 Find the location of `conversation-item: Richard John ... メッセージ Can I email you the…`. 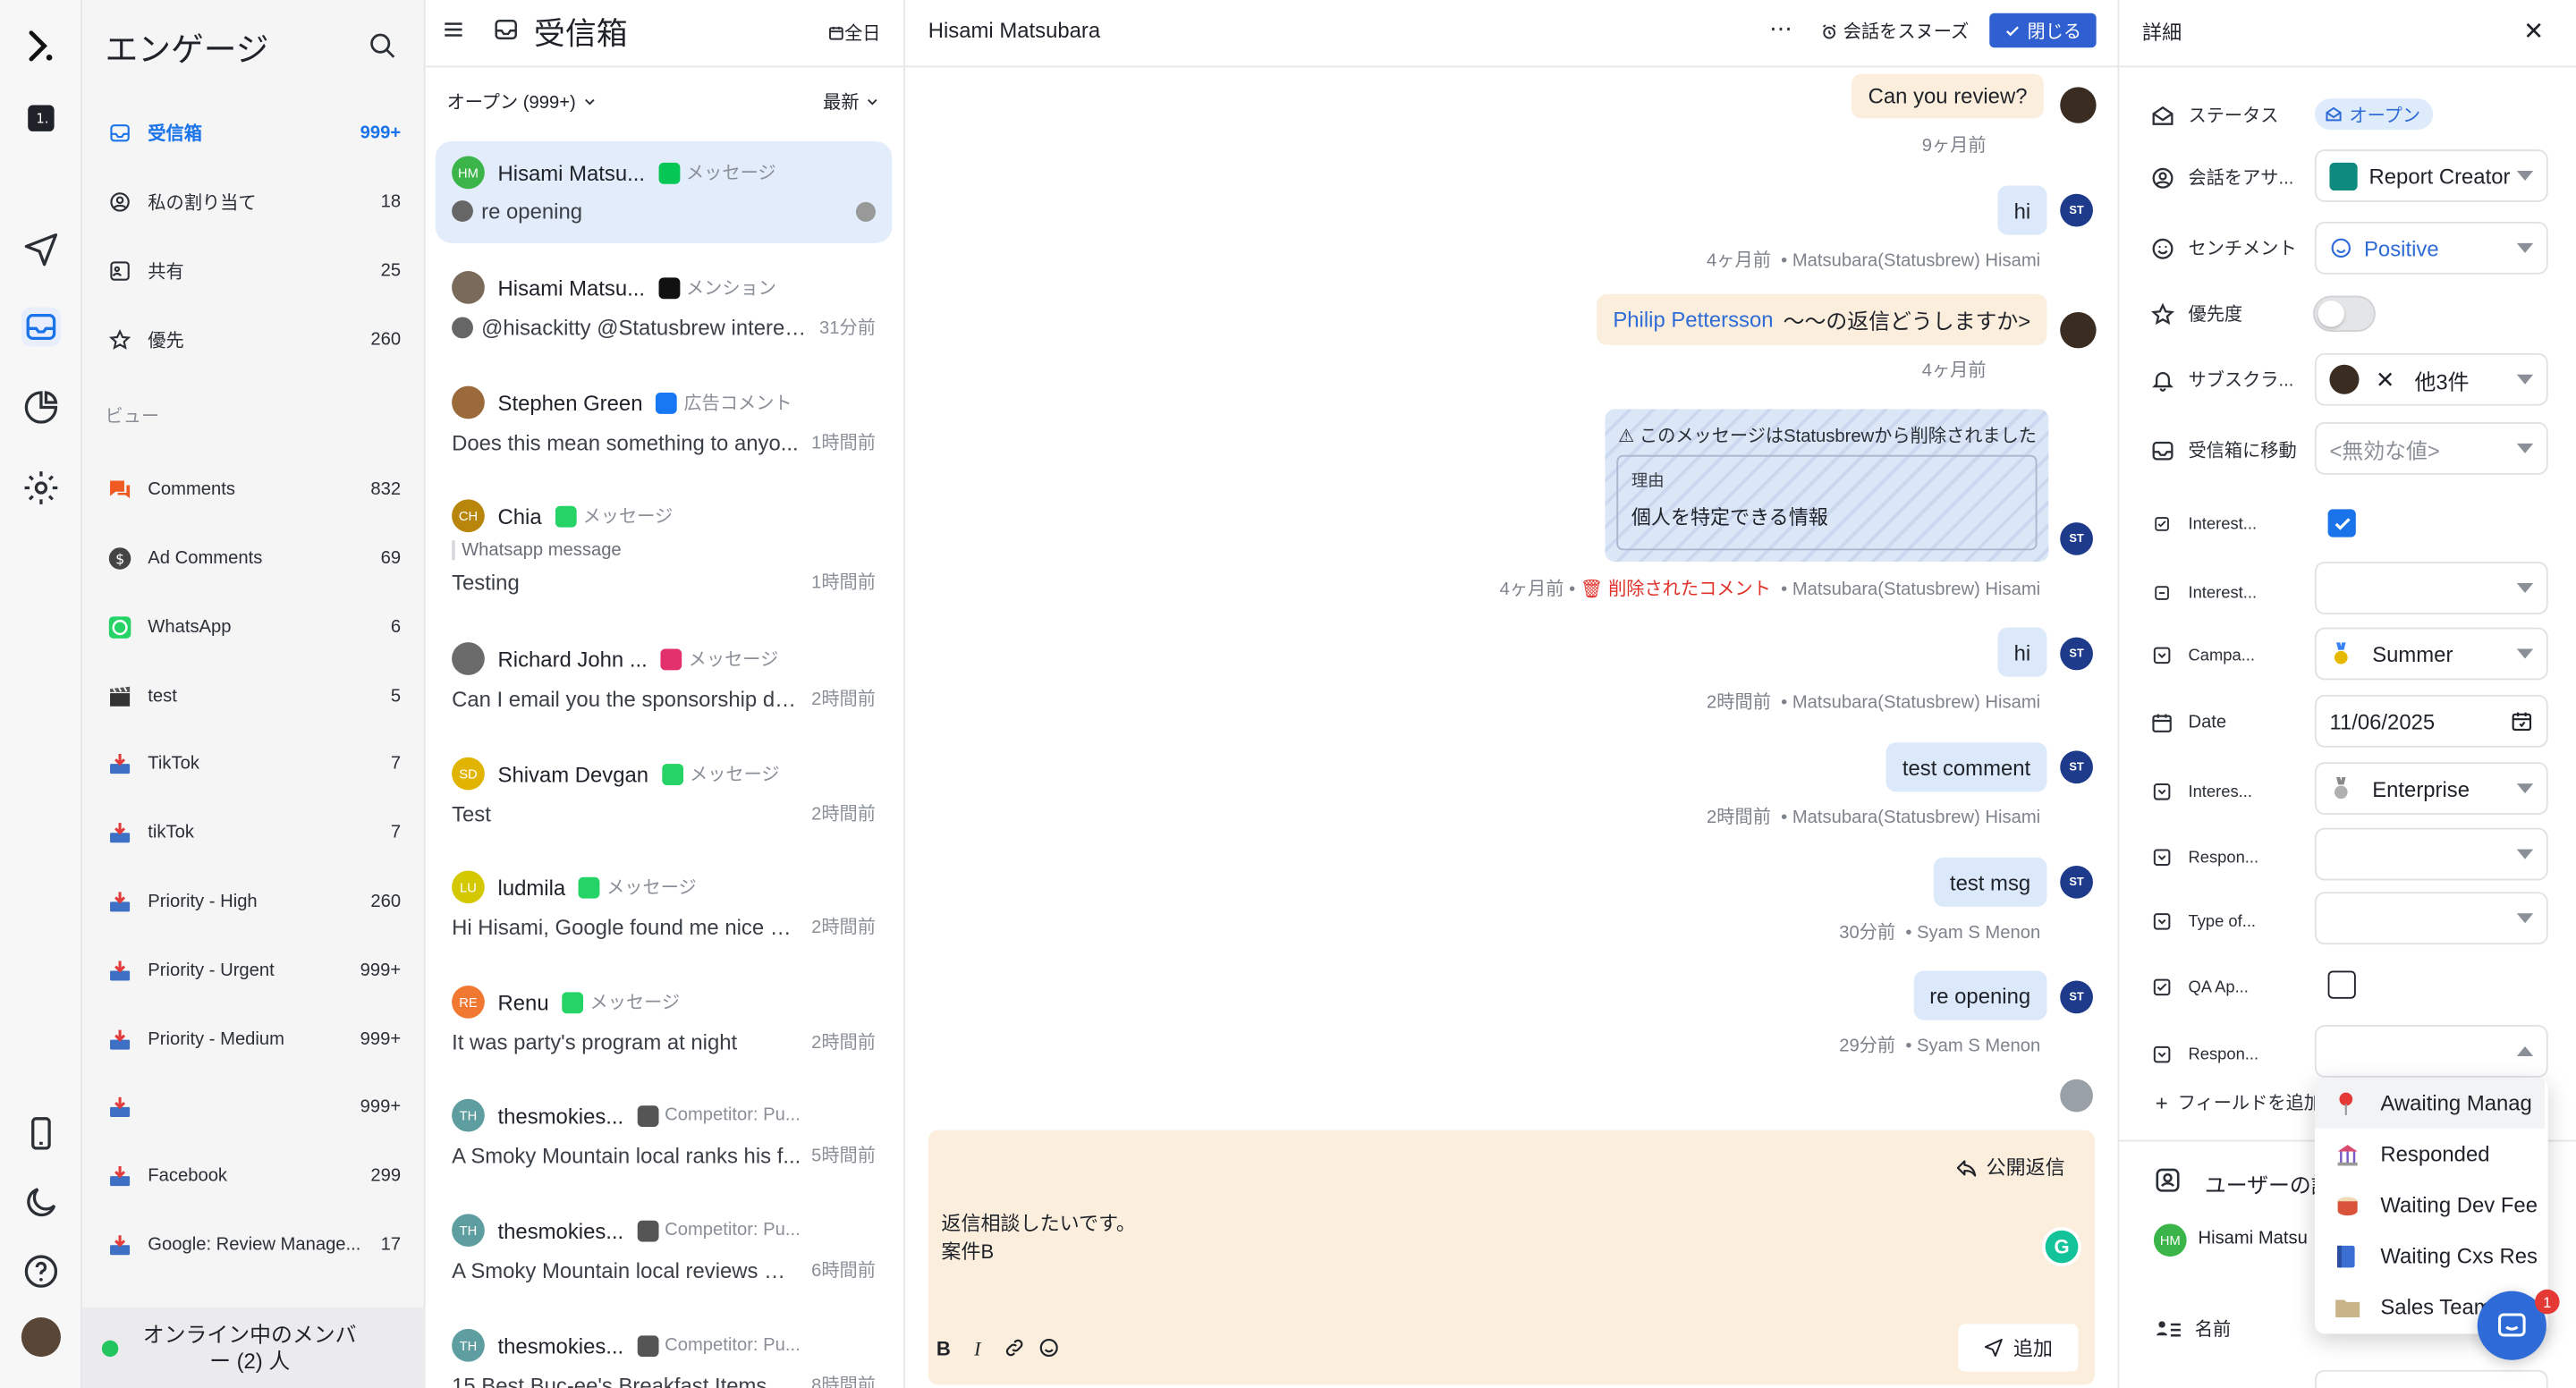

conversation-item: Richard John ... メッセージ Can I email you the… is located at coordinates (664, 679).